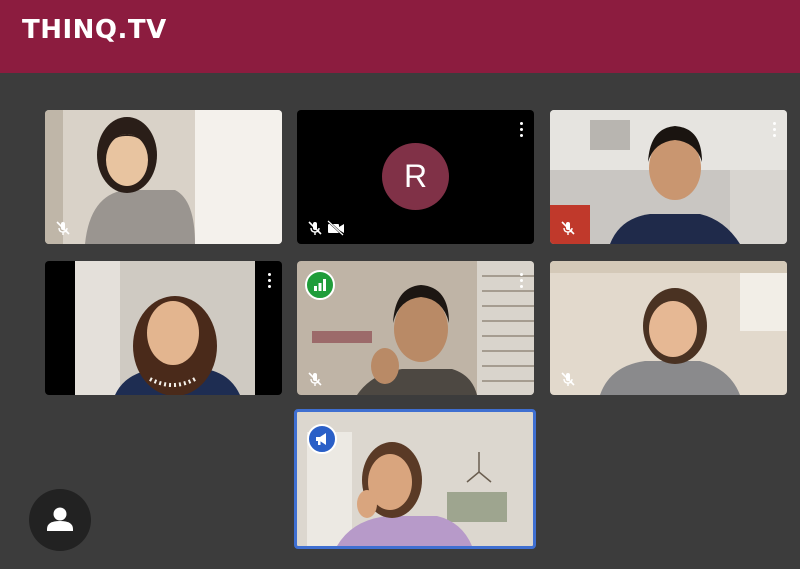  What do you see at coordinates (320, 285) in the screenshot?
I see `signal-icon` at bounding box center [320, 285].